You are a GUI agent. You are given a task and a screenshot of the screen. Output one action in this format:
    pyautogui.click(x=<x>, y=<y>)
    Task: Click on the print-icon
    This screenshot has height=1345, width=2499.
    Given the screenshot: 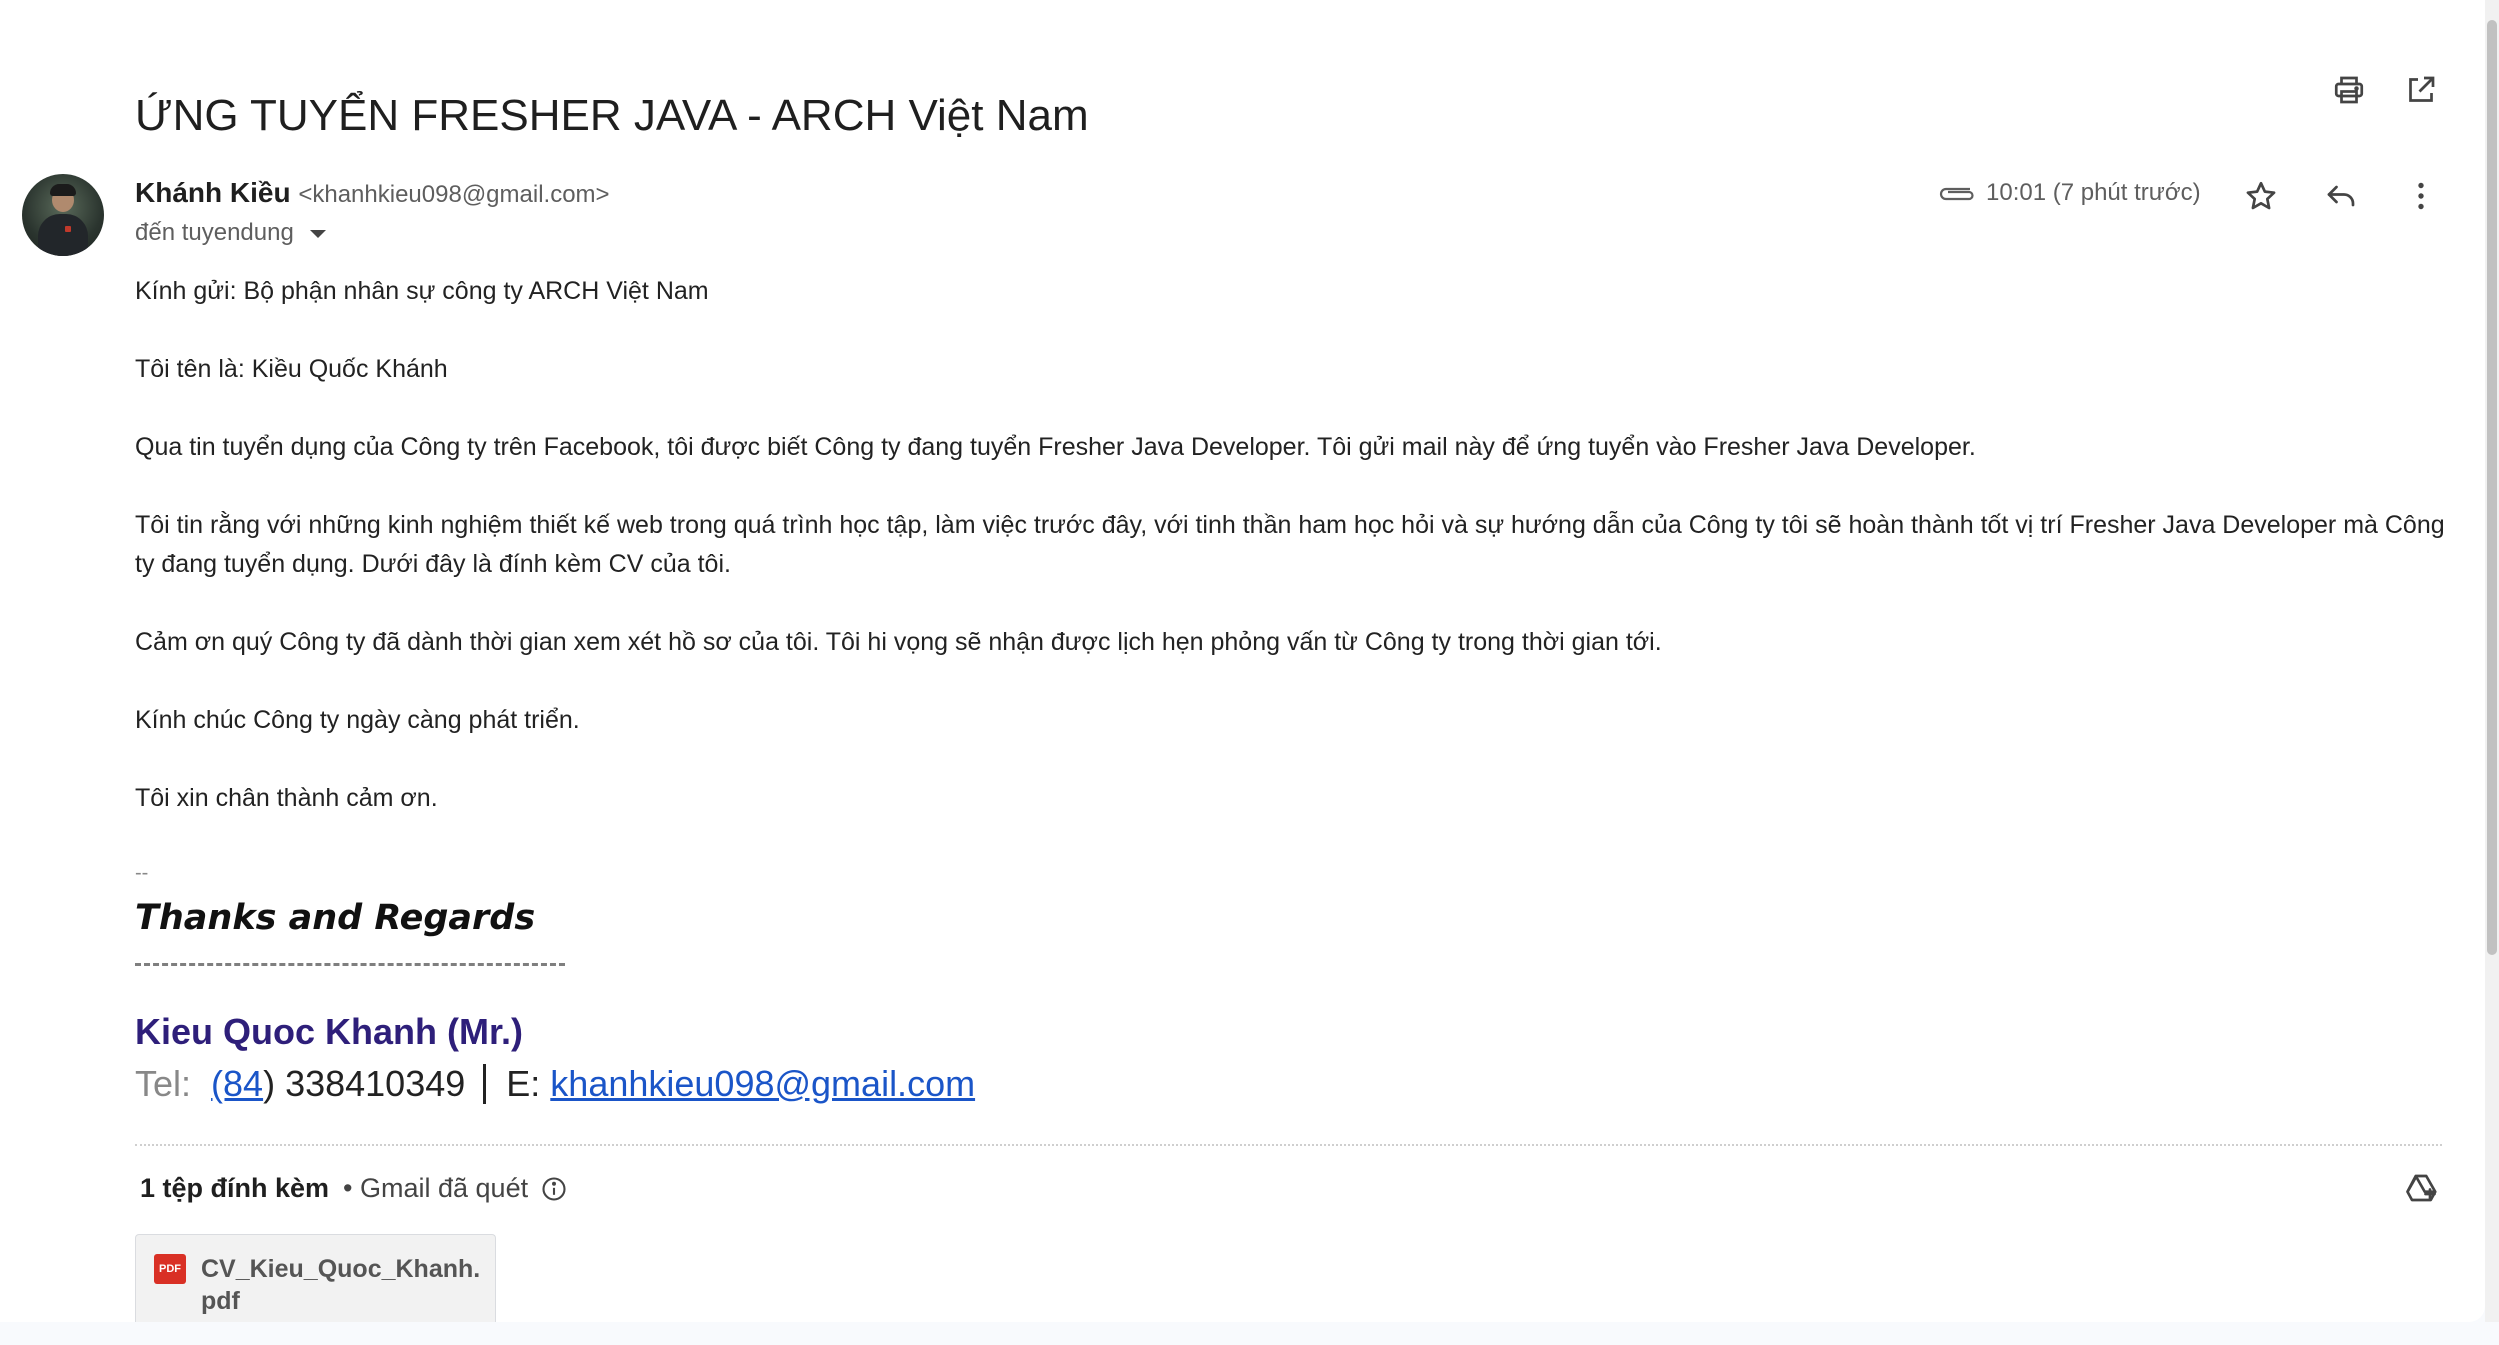 What is the action you would take?
    pyautogui.click(x=2349, y=90)
    